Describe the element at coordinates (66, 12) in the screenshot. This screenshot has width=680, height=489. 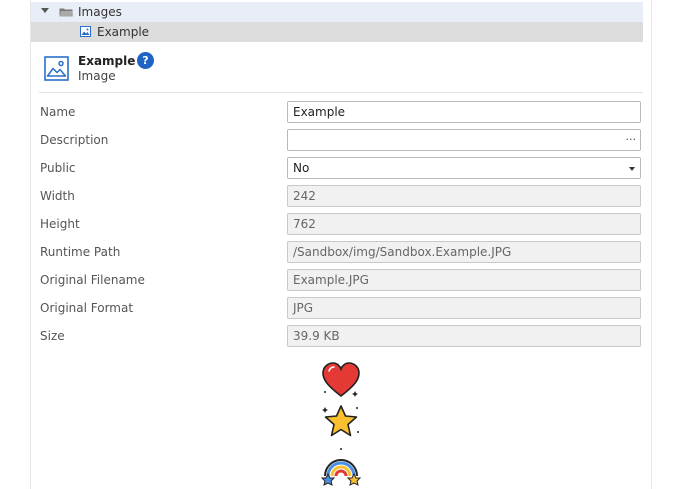
I see `folder-icon` at that location.